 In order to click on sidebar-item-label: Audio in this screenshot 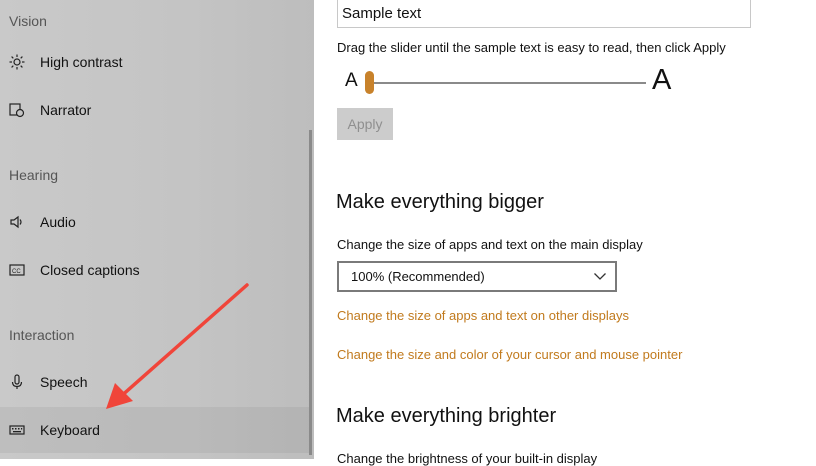, I will do `click(58, 222)`.